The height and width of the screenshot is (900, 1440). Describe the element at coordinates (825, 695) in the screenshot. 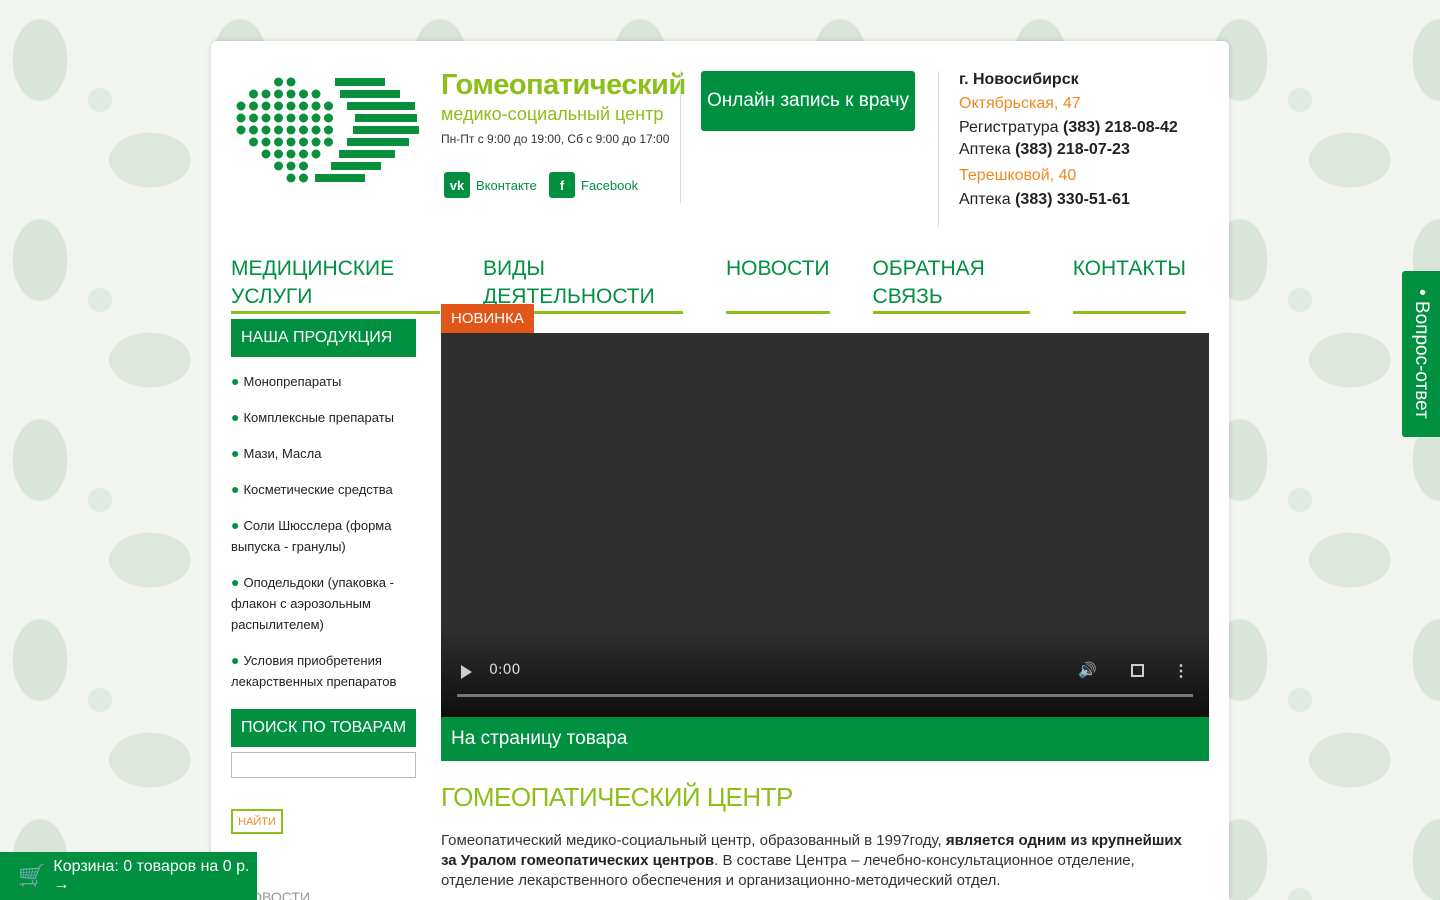

I see `video-progress-bar` at that location.